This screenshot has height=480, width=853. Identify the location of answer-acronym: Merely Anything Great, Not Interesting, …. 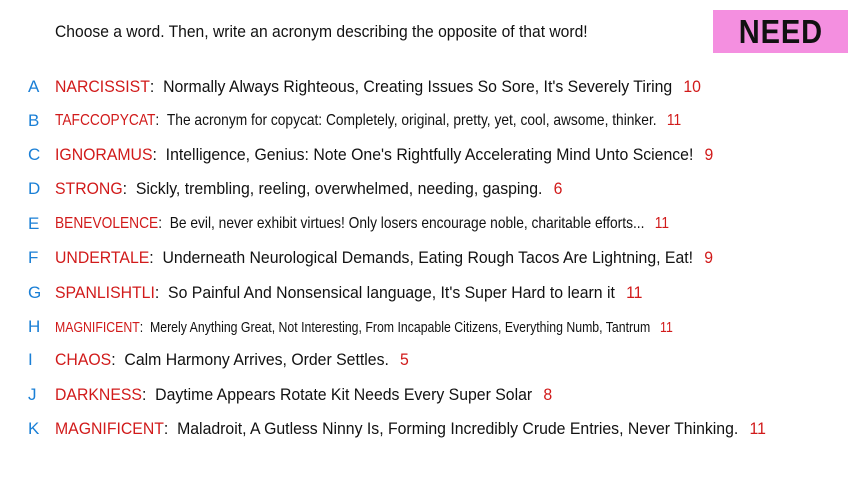
(400, 327).